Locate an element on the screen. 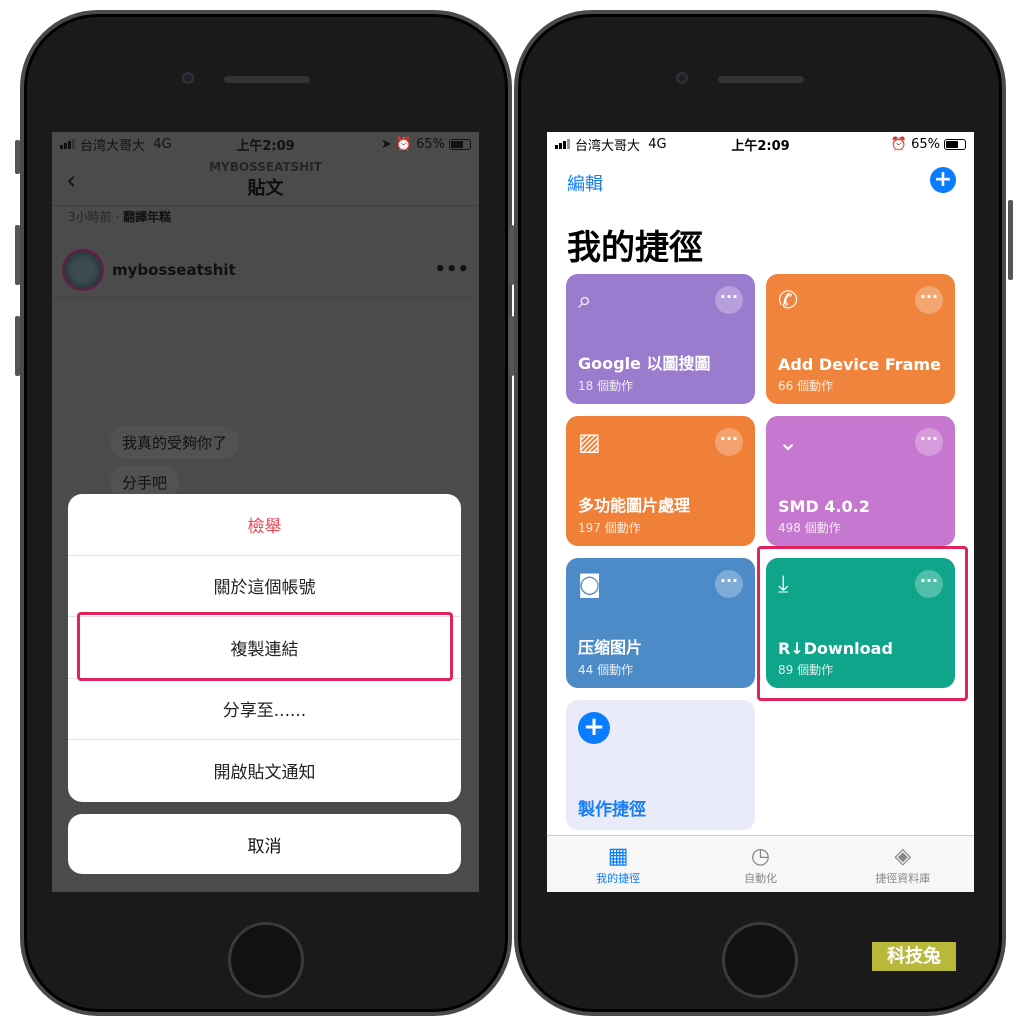 The width and height of the screenshot is (1024, 1024). watermark-logo: 科技兔 is located at coordinates (914, 956).